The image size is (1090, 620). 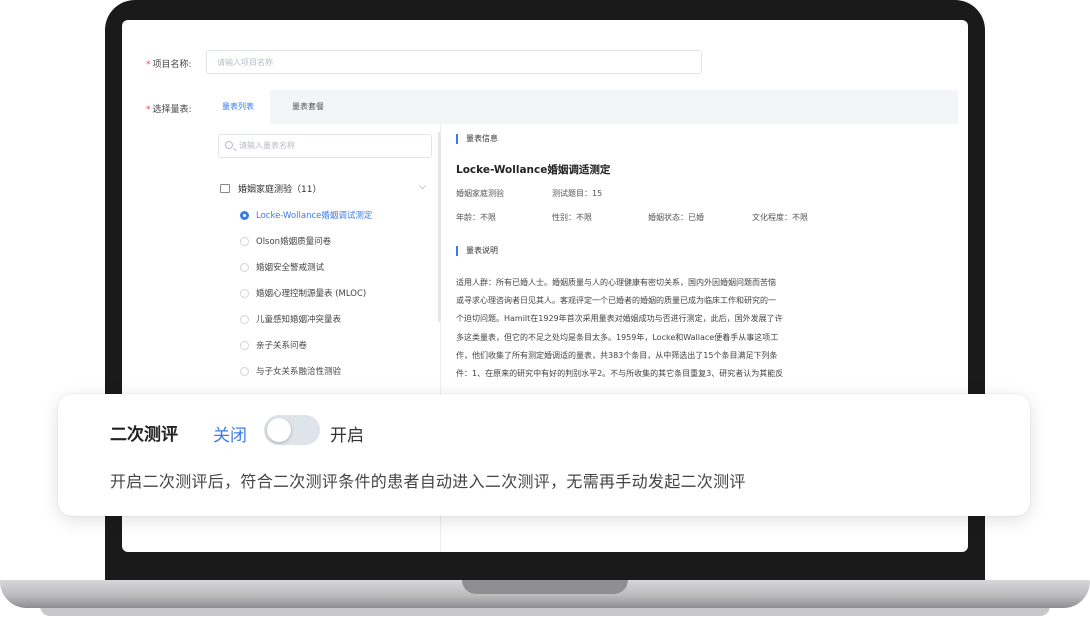 I want to click on secondary-assessment-toggle, so click(x=292, y=430).